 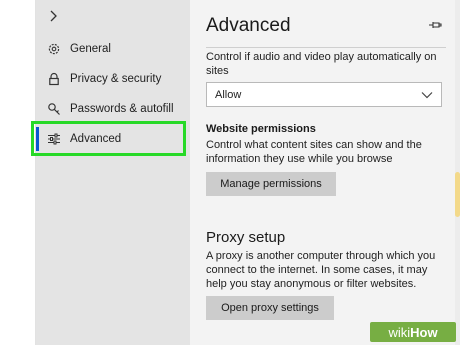 What do you see at coordinates (261, 129) in the screenshot?
I see `website-permissions-heading: Website permissions` at bounding box center [261, 129].